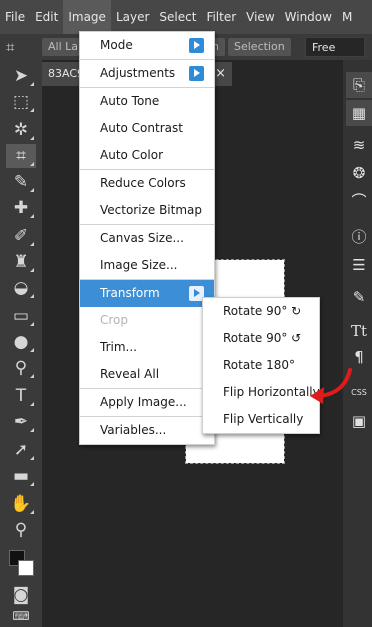  I want to click on menu-view: View, so click(260, 17).